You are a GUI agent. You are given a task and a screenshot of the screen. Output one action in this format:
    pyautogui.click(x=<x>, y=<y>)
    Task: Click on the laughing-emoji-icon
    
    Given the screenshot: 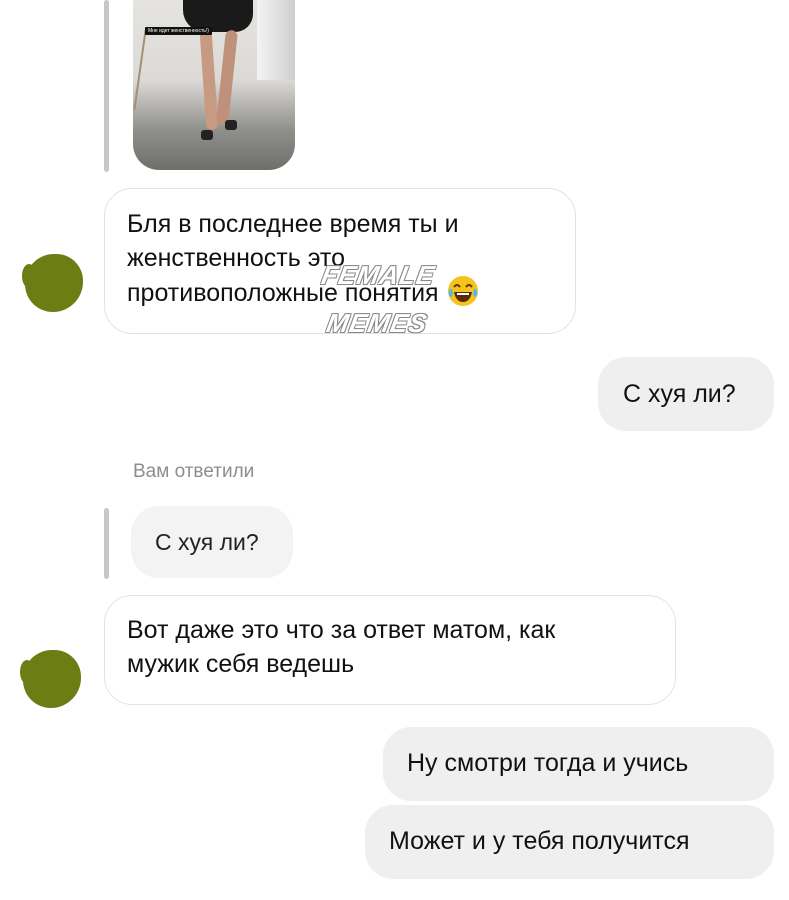 What is the action you would take?
    pyautogui.click(x=463, y=291)
    